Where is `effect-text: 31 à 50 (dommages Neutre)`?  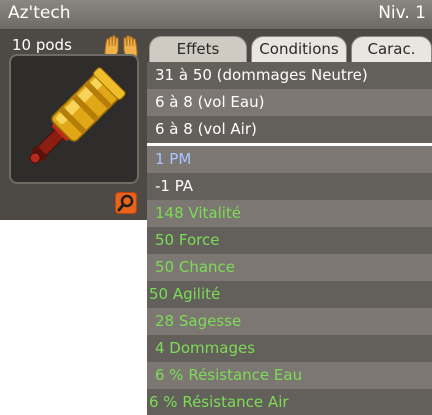
effect-text: 31 à 50 (dommages Neutre) is located at coordinates (261, 75).